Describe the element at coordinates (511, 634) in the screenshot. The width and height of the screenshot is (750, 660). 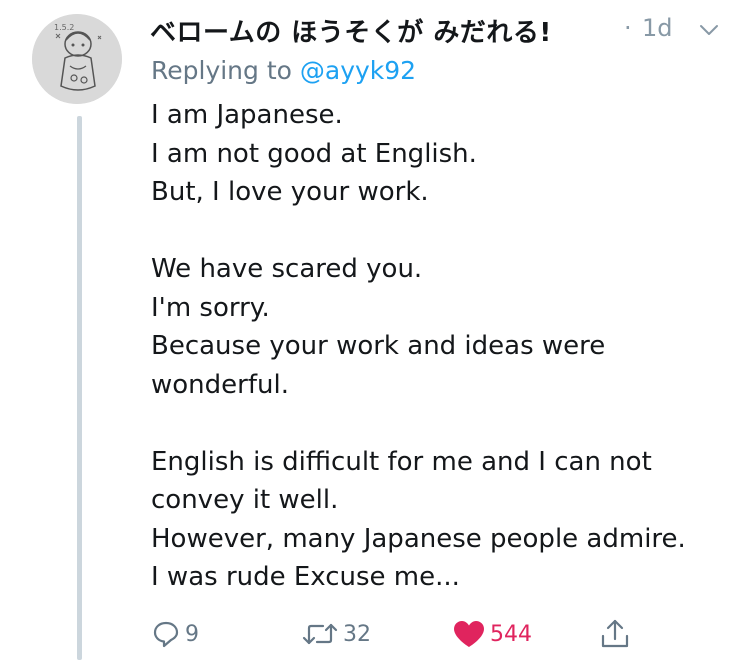
I see `like-count: 544` at that location.